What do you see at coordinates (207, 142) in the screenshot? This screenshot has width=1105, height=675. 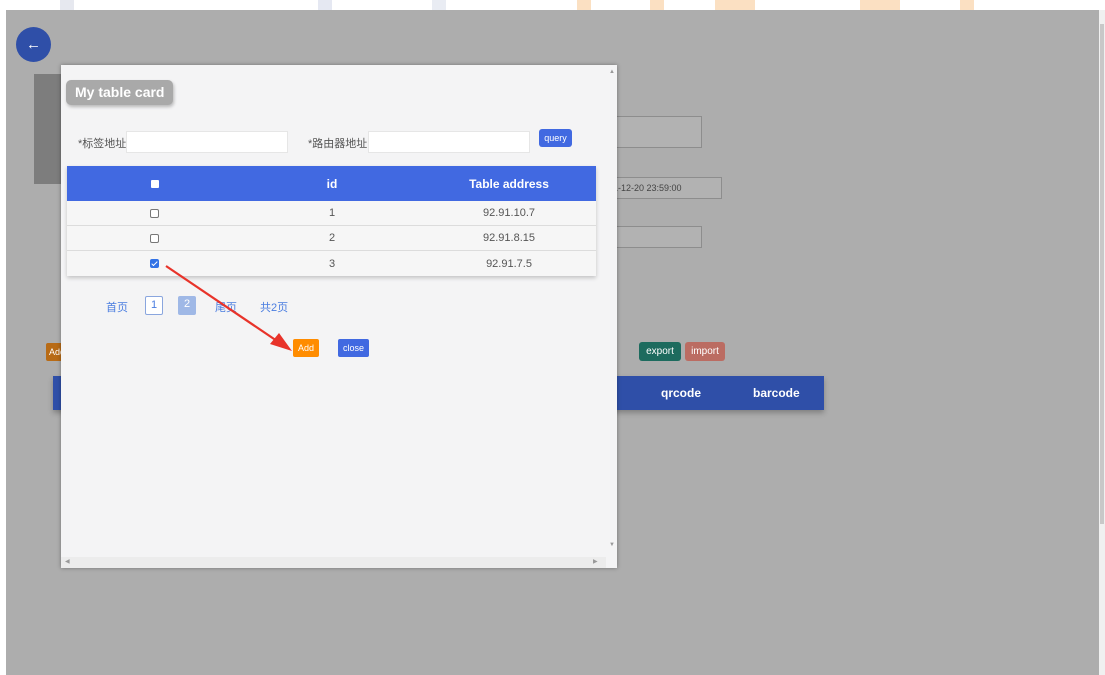 I see `tag-address-input` at bounding box center [207, 142].